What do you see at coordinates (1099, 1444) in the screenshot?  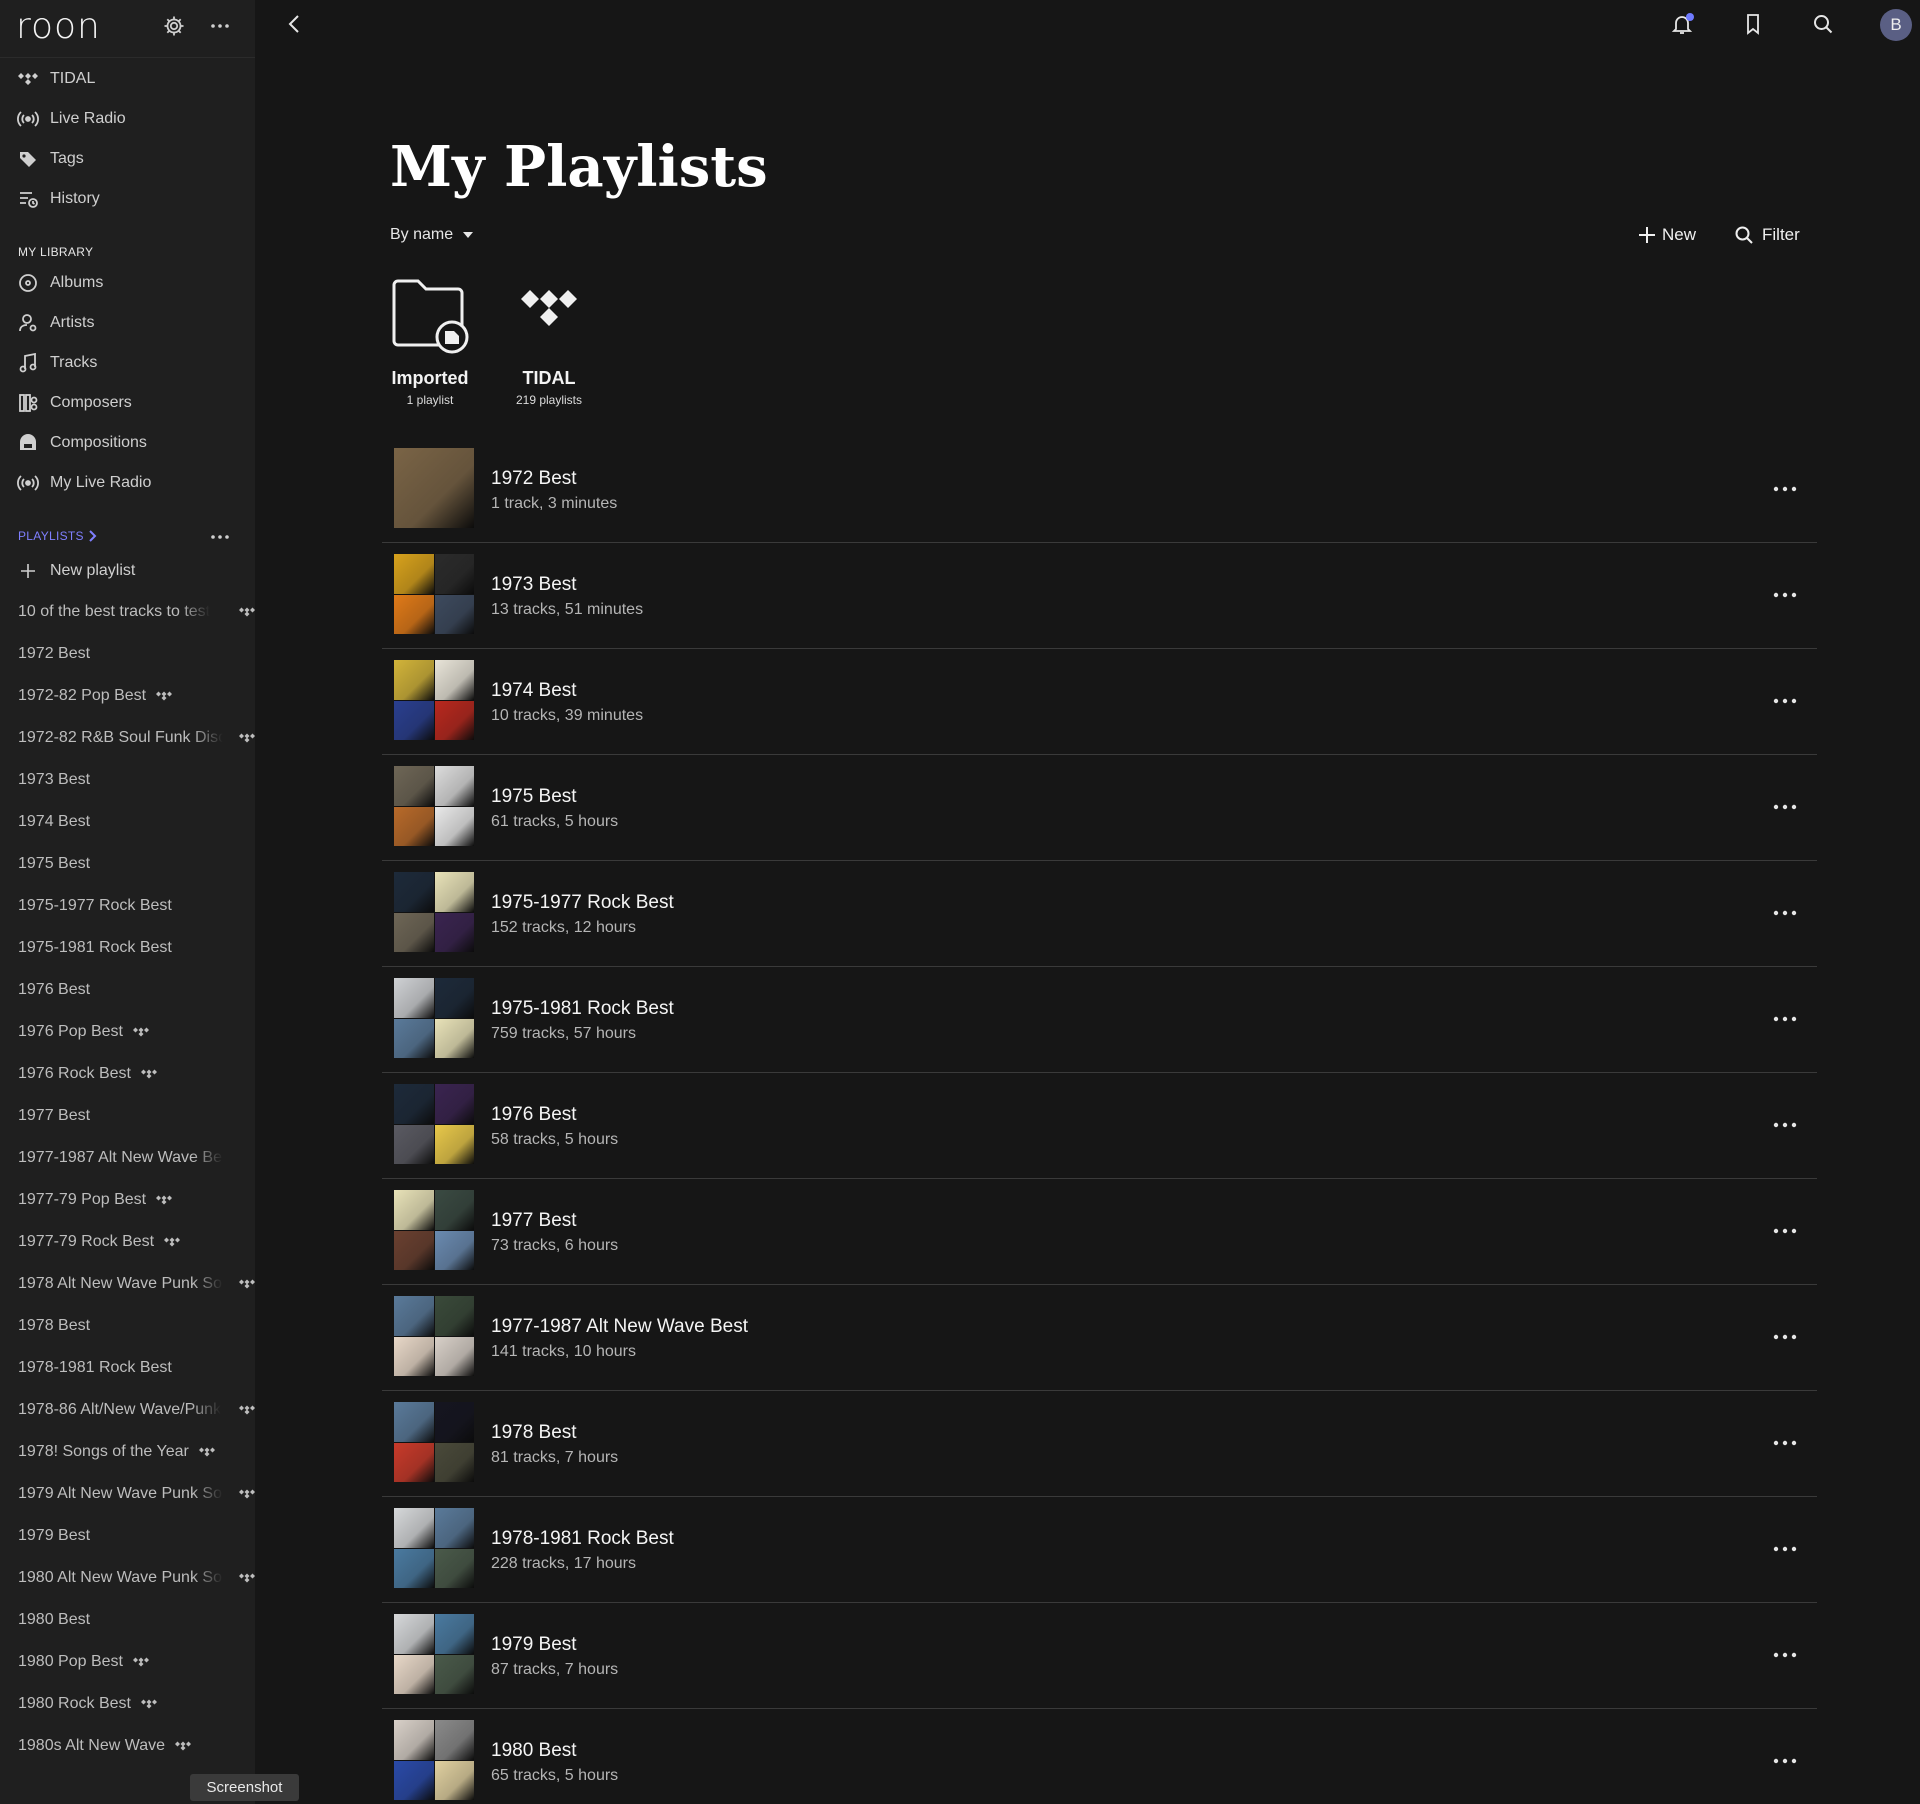 I see `playlist-row: 1978 Best 81 tracks, 7 hours` at bounding box center [1099, 1444].